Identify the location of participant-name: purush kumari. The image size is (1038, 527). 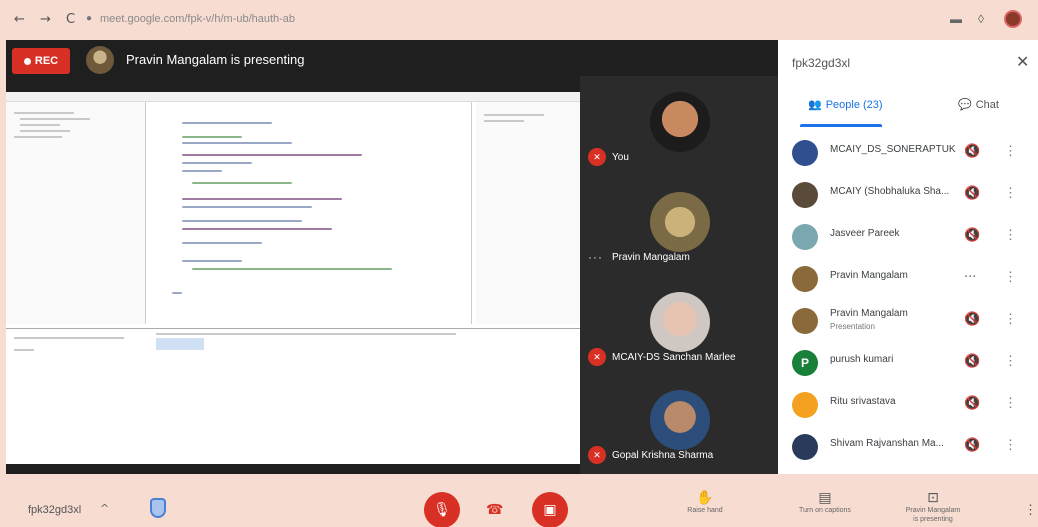
(862, 359).